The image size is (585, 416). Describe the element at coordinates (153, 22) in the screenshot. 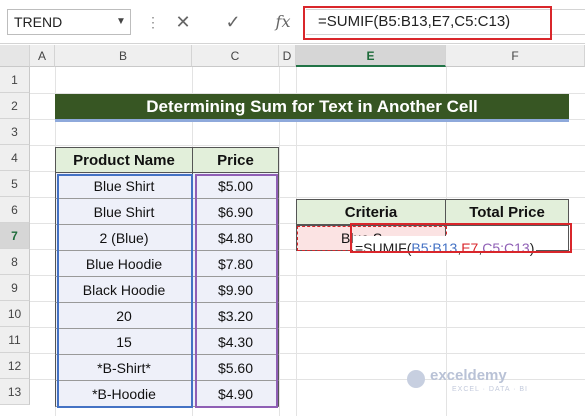

I see `more-options-icon: ⋮` at that location.